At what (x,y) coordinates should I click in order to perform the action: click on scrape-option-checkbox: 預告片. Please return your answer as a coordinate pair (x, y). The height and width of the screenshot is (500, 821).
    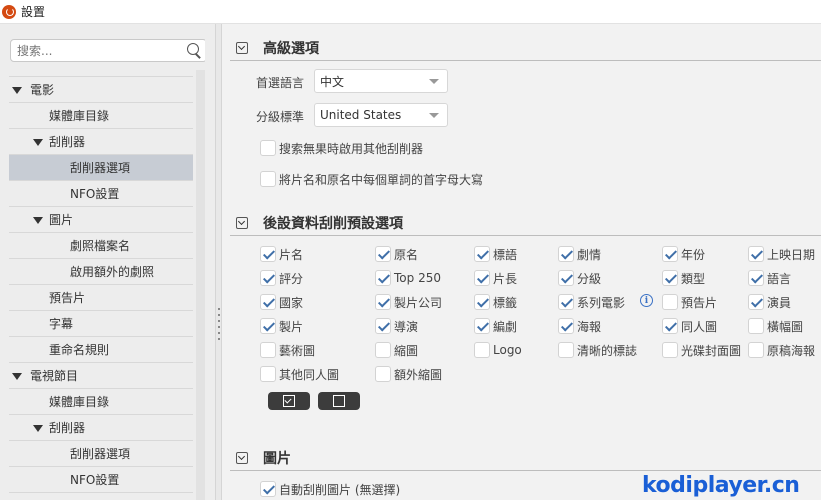
    Looking at the image, I should click on (689, 302).